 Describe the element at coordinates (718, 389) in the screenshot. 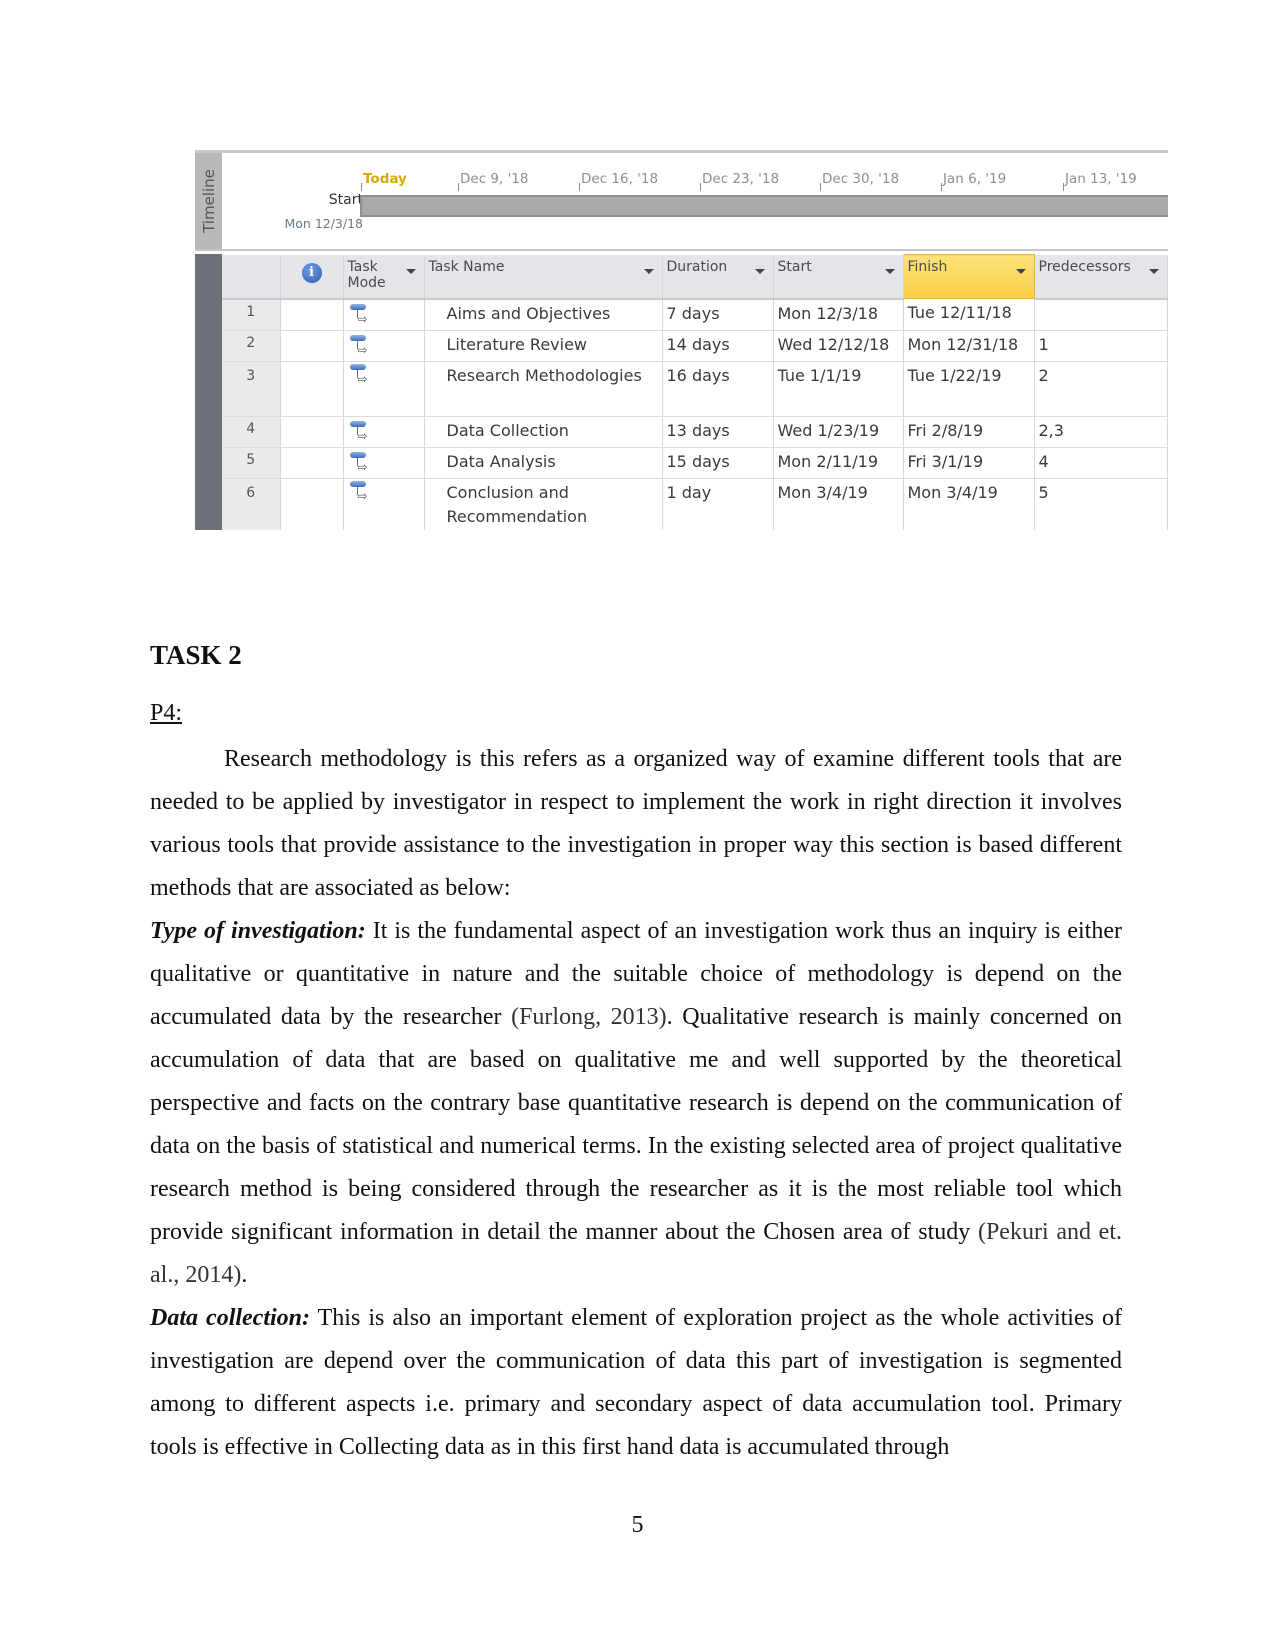

I see `duration-cell: 16 days` at that location.